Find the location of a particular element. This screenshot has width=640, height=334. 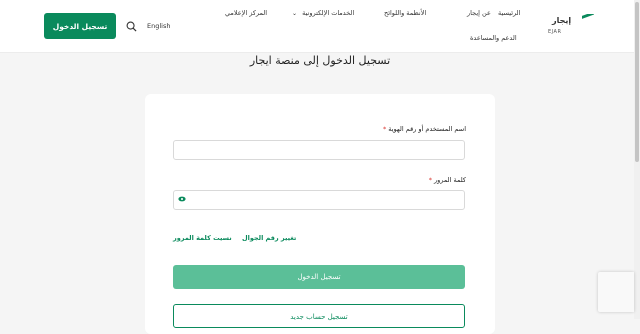

password-label-text: كلمة المرور is located at coordinates (450, 180).